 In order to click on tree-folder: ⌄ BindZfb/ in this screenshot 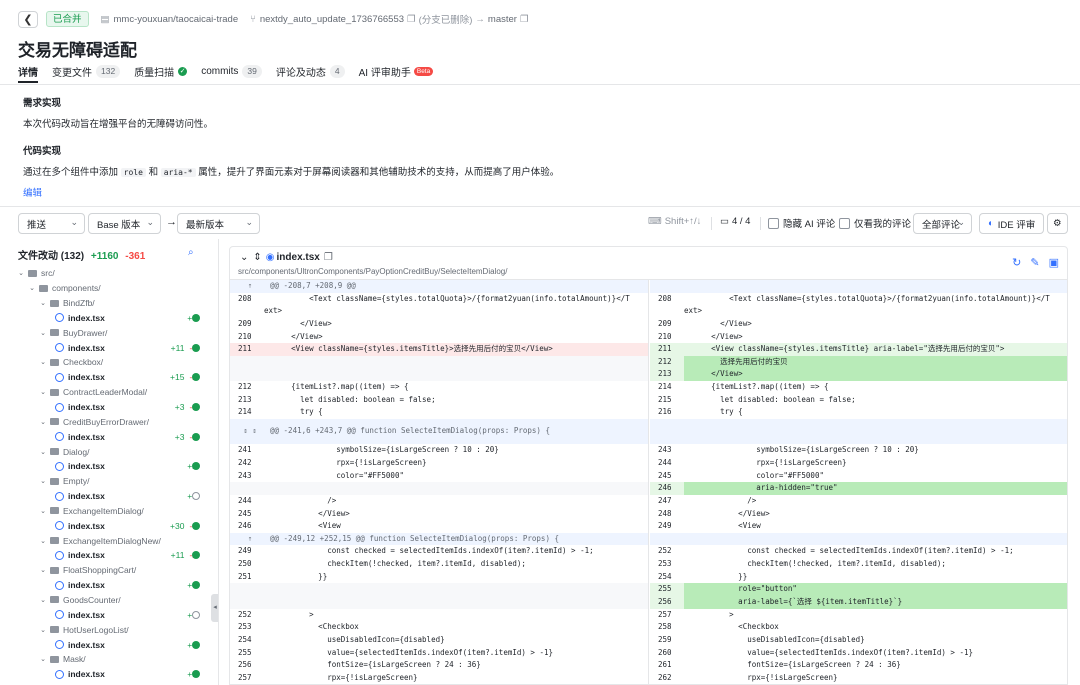, I will do `click(109, 303)`.